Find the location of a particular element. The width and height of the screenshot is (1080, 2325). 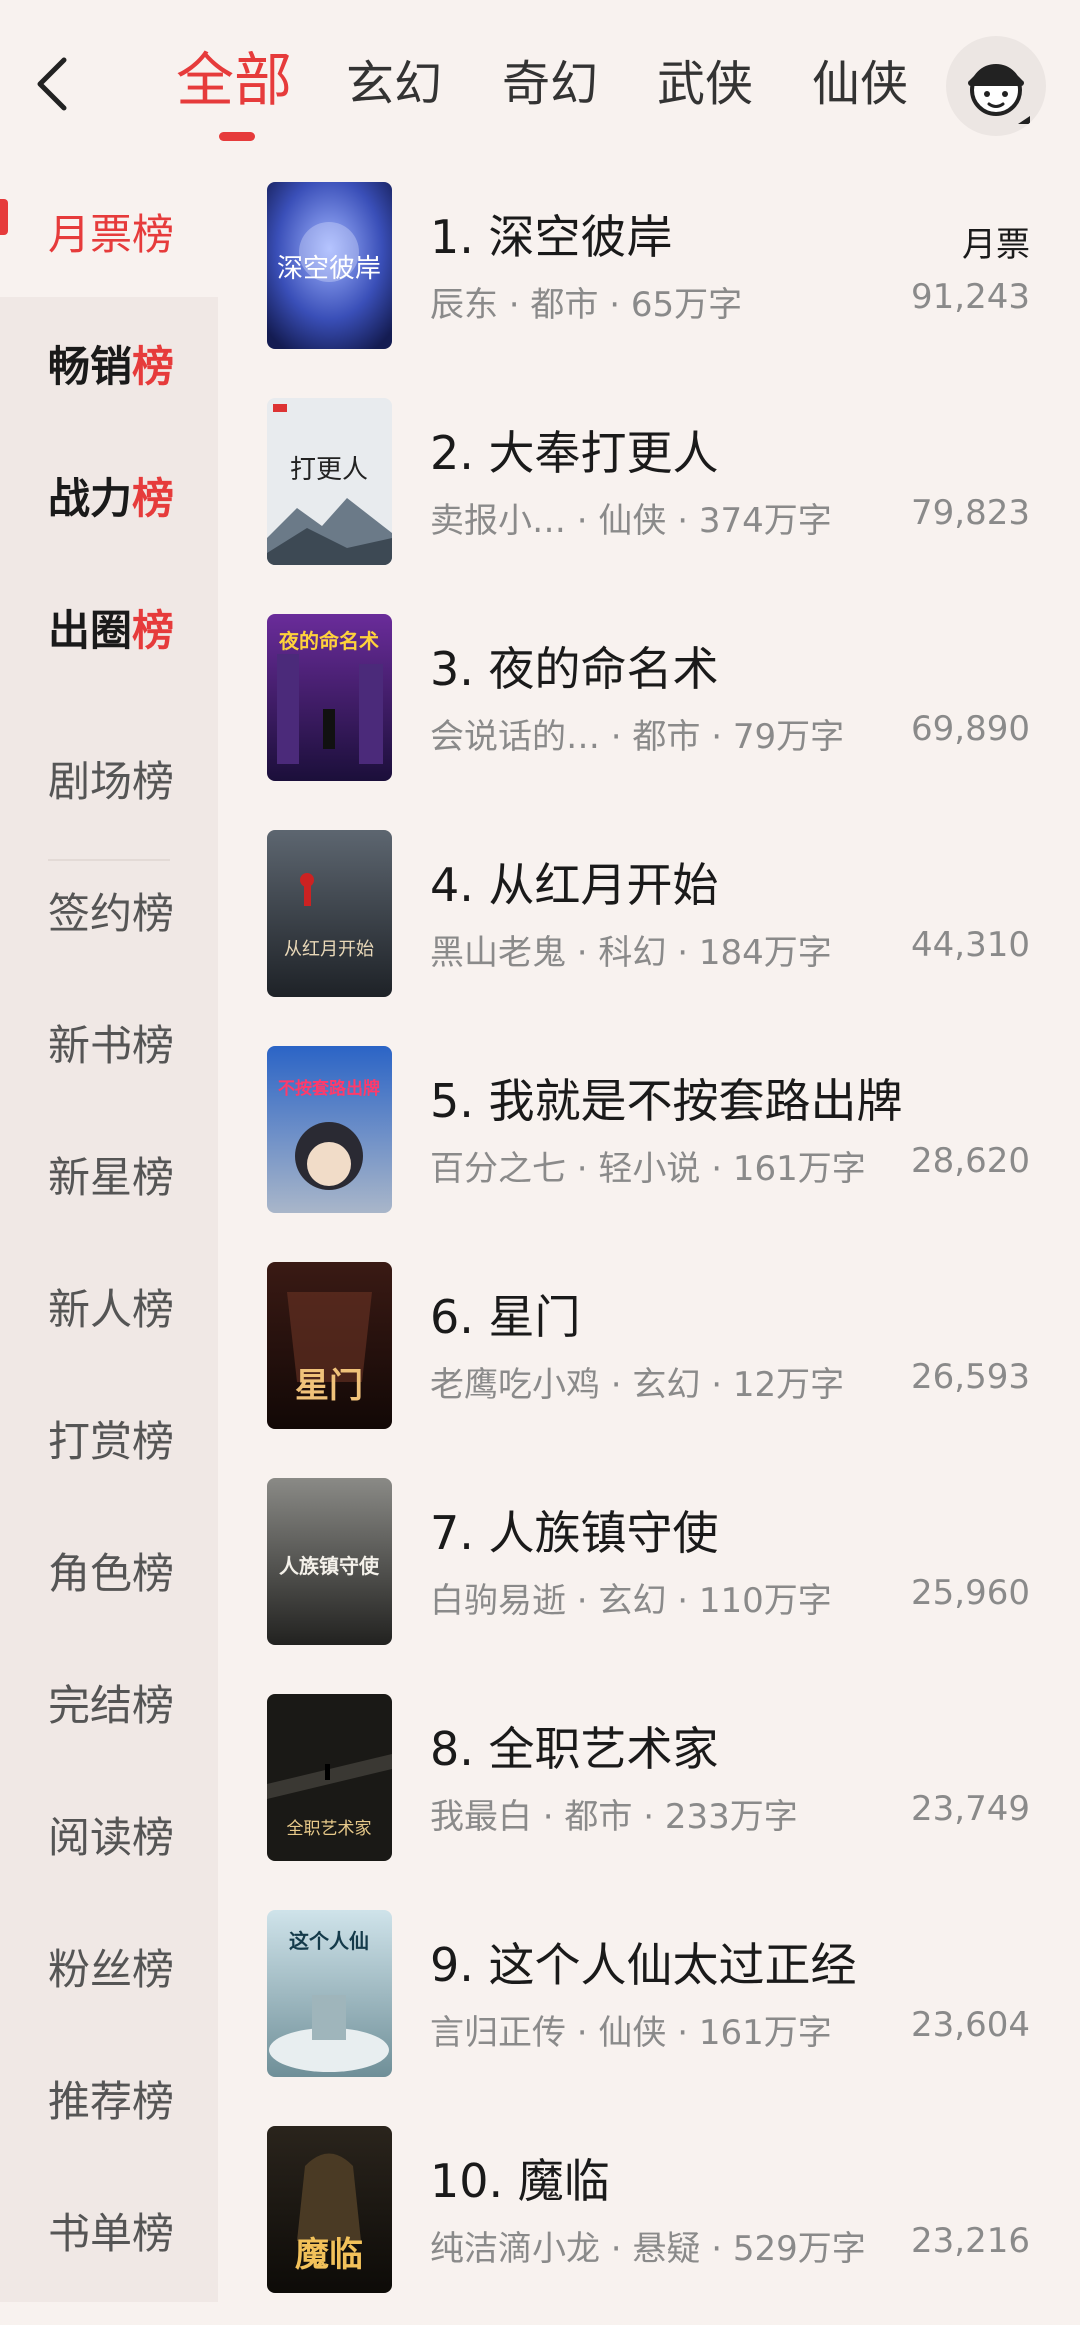

sidebar-item-breakout: 出圈榜 is located at coordinates (109, 627).